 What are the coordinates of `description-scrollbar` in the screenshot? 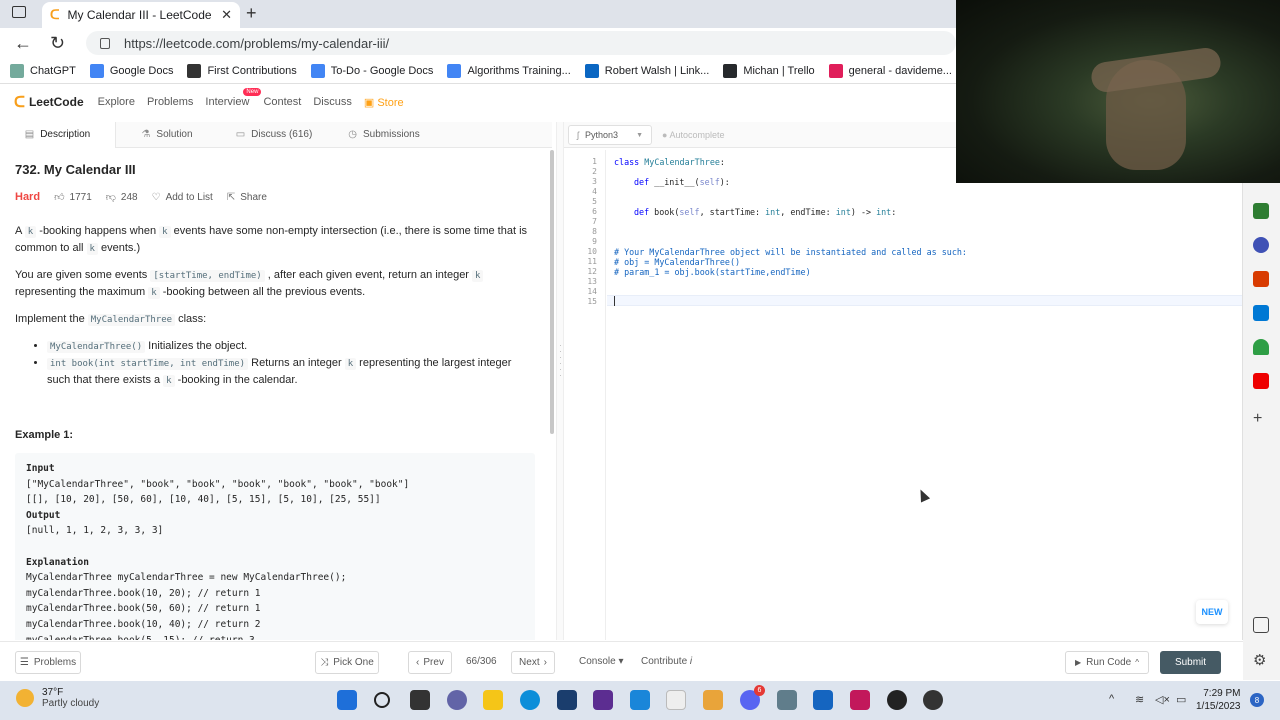 It's located at (552, 292).